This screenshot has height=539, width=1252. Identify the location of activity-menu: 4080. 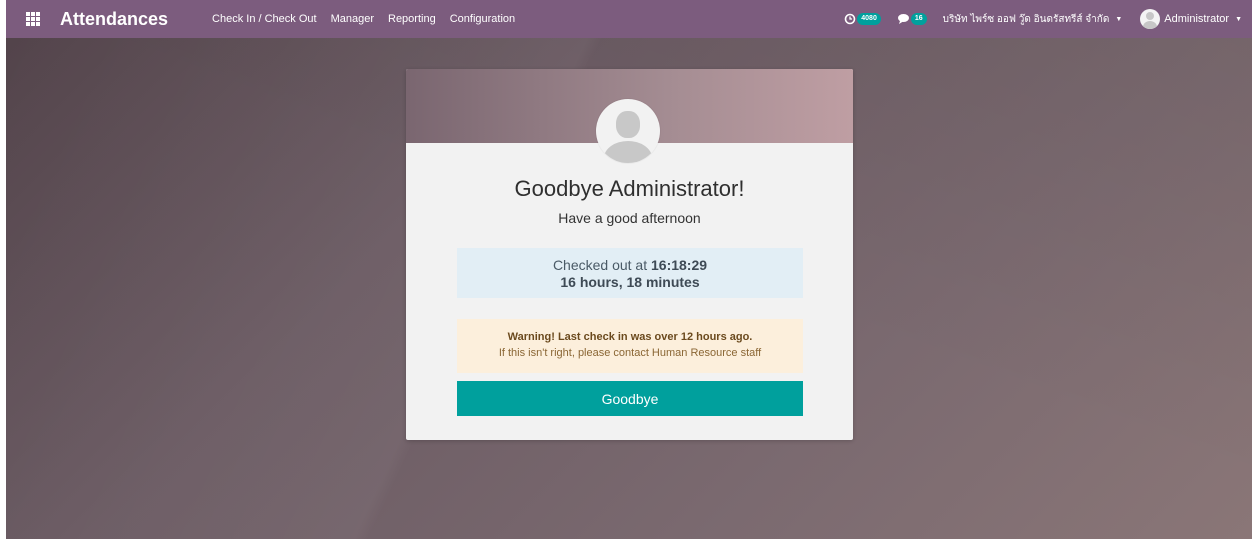
(862, 19).